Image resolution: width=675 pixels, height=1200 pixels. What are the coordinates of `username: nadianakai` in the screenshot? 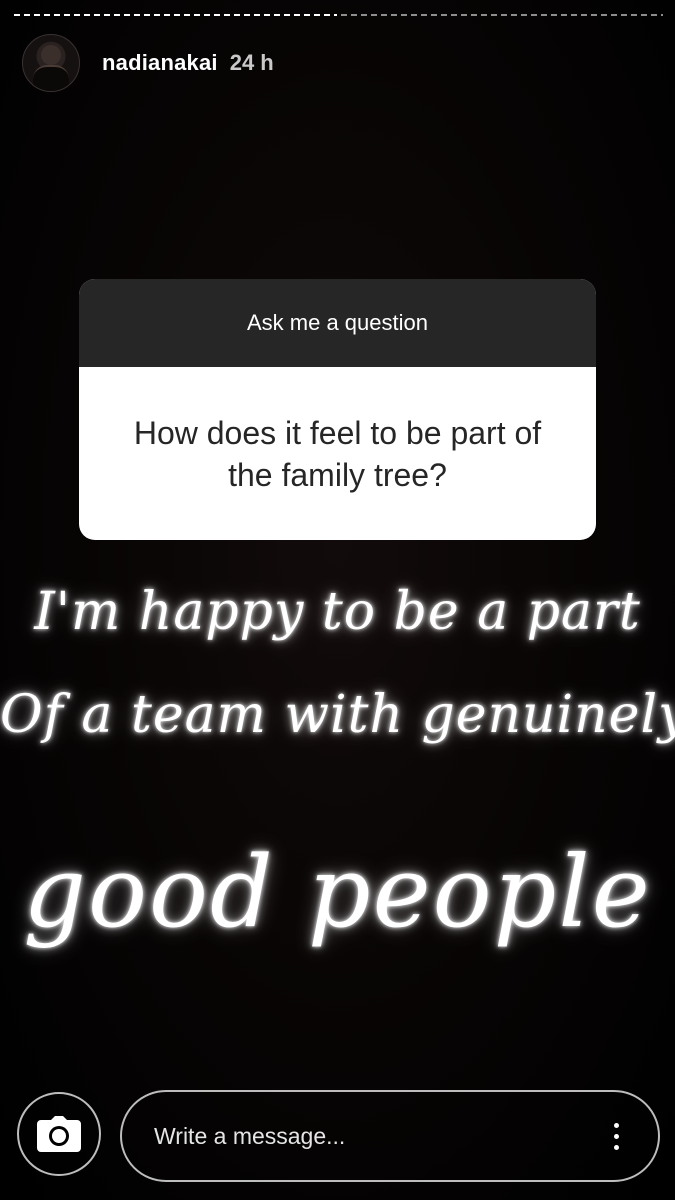 It's located at (160, 63).